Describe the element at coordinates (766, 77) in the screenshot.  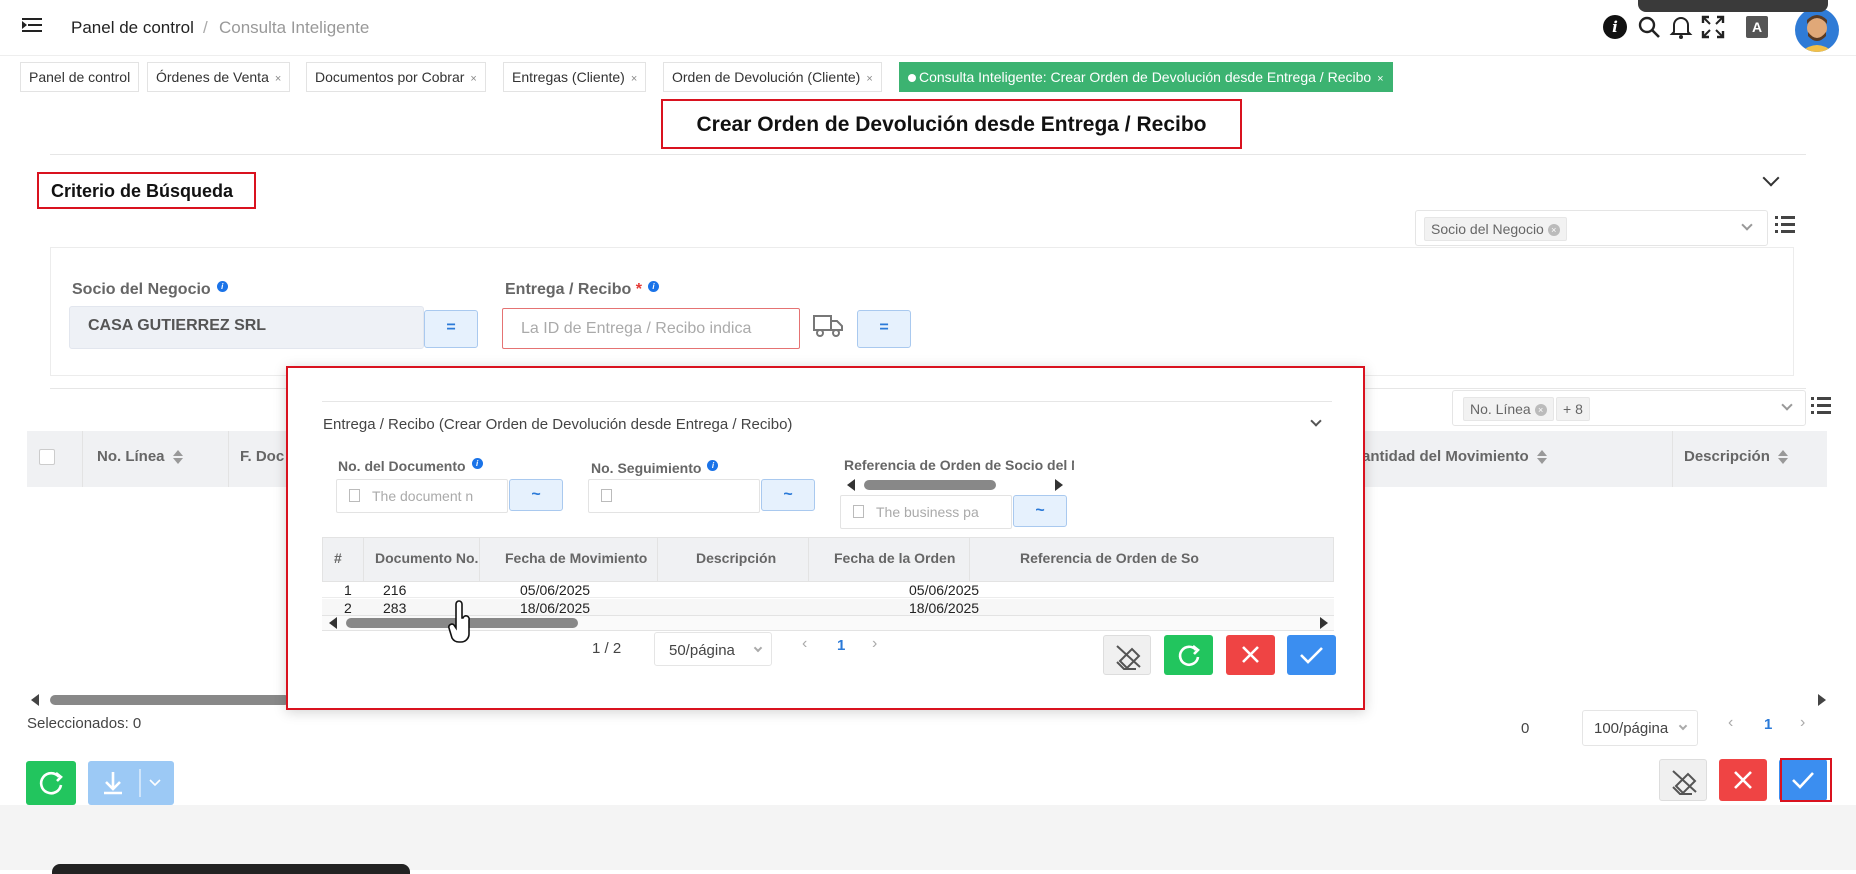
I see `tab-label: Orden de Devolución (Cliente)` at that location.